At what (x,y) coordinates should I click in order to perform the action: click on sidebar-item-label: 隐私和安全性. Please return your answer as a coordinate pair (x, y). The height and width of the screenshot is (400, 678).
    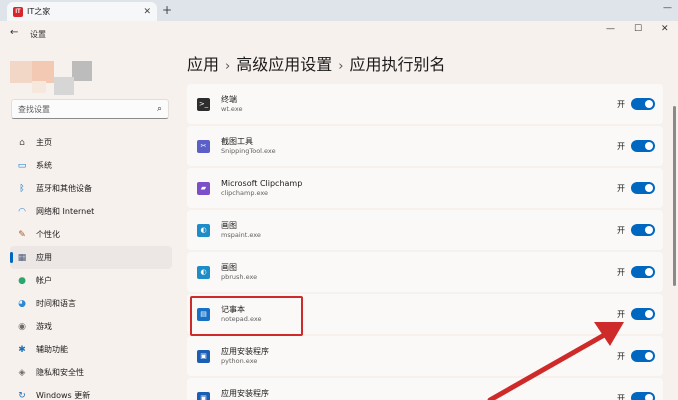
    Looking at the image, I should click on (60, 372).